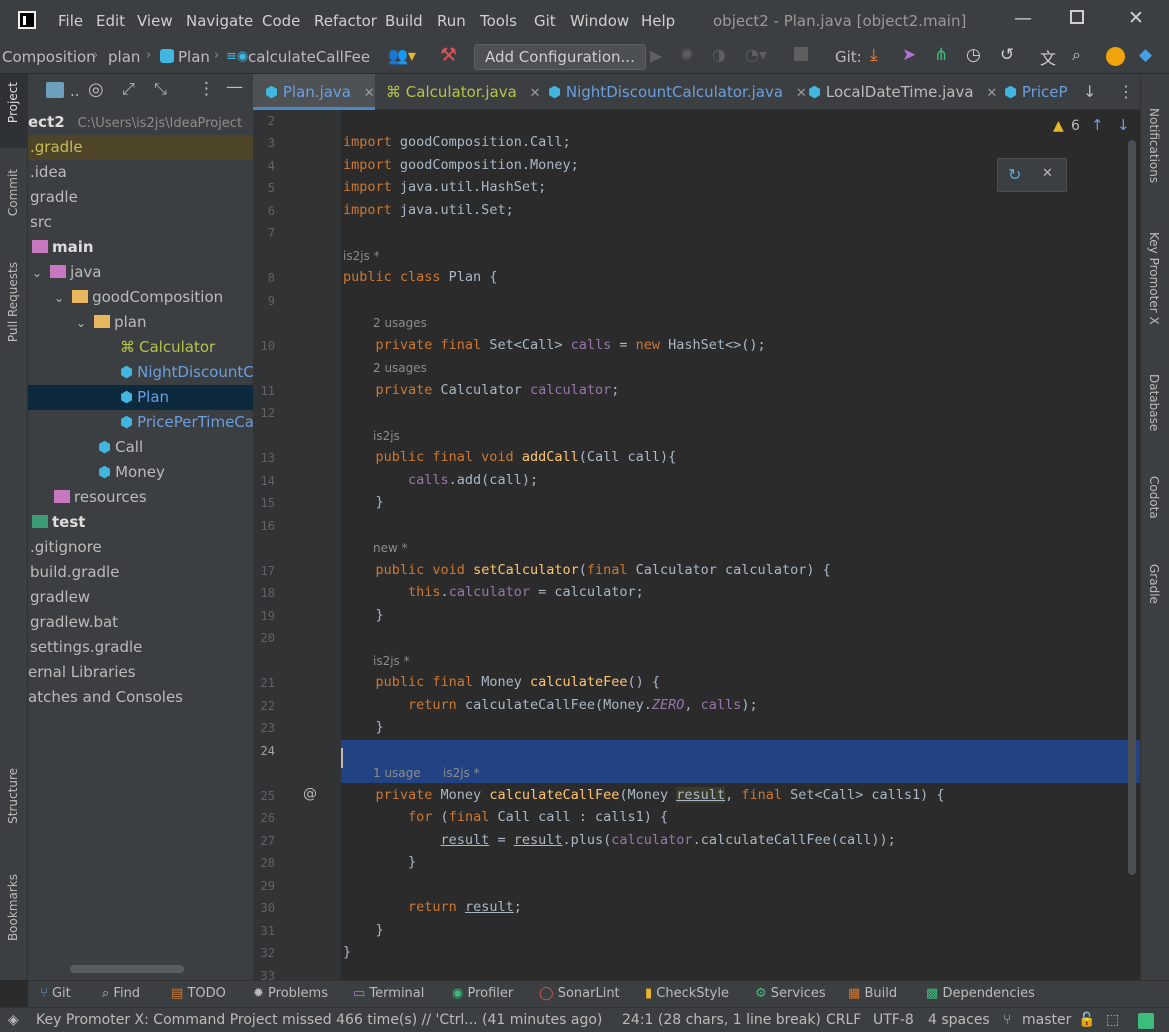  Describe the element at coordinates (898, 92) in the screenshot. I see `tab-localdatetime-java: ⬢ LocalDateTime.java ✕` at that location.